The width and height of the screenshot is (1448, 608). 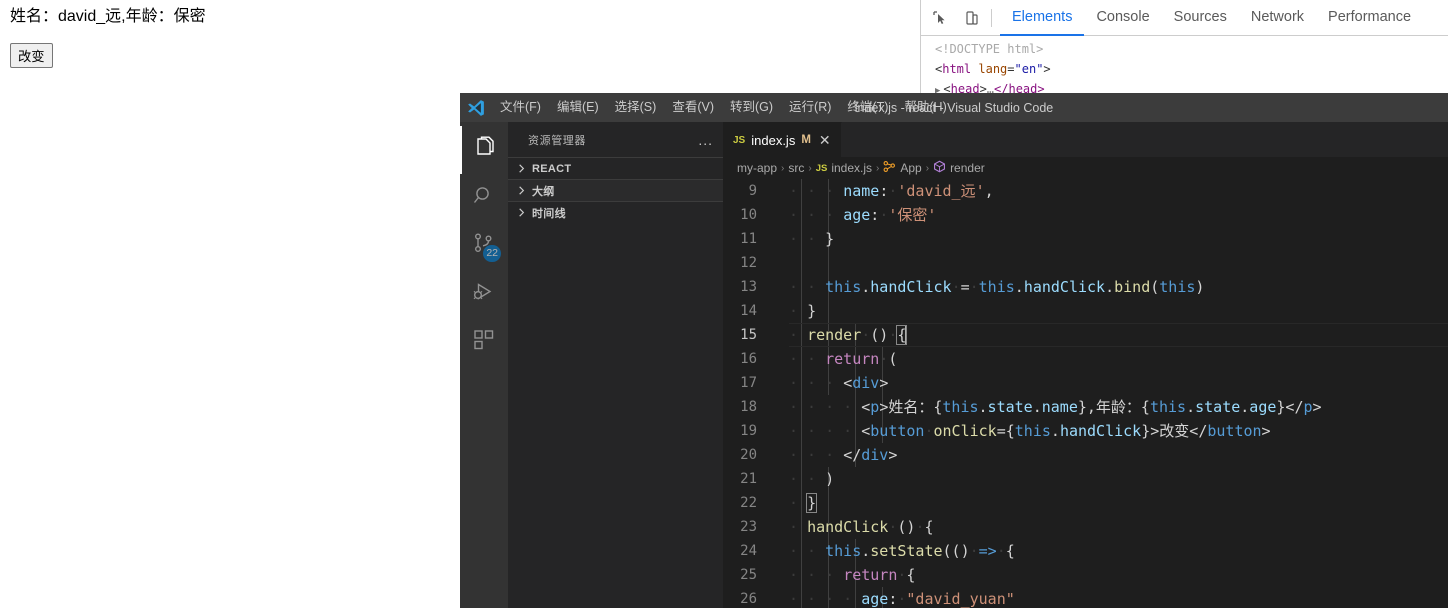 What do you see at coordinates (748, 335) in the screenshot?
I see `line-number: 15` at bounding box center [748, 335].